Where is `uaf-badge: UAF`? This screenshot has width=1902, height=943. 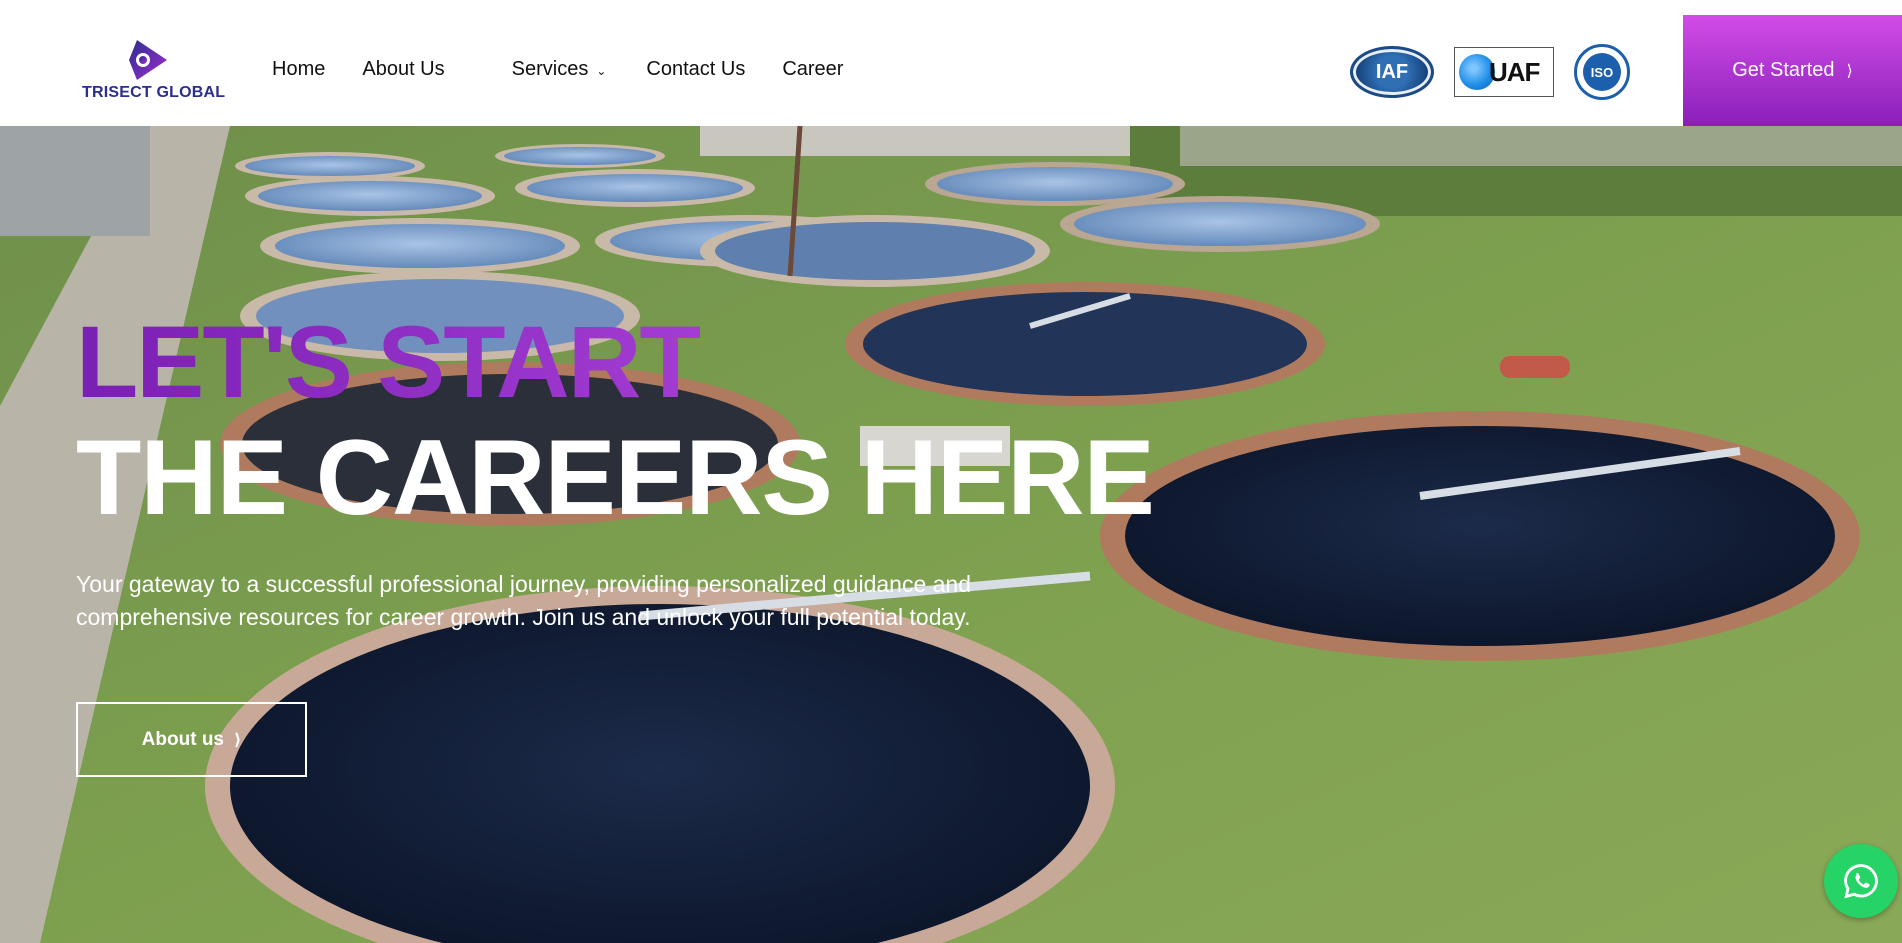 uaf-badge: UAF is located at coordinates (1504, 72).